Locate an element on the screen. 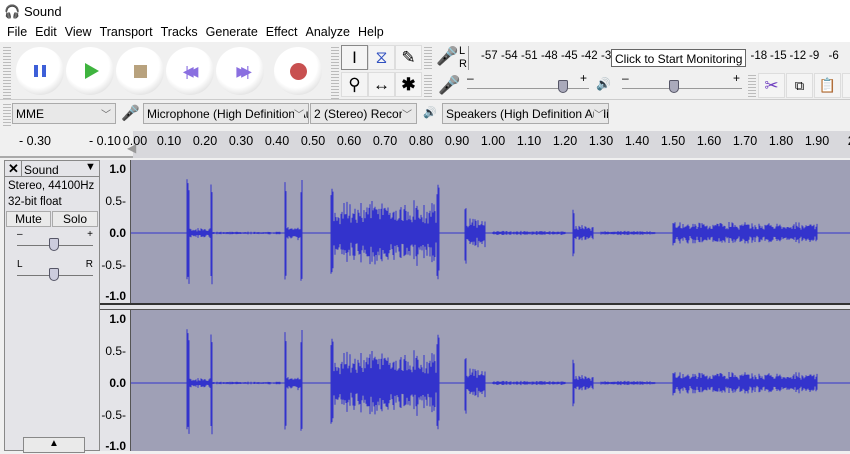  pause-button is located at coordinates (40, 71).